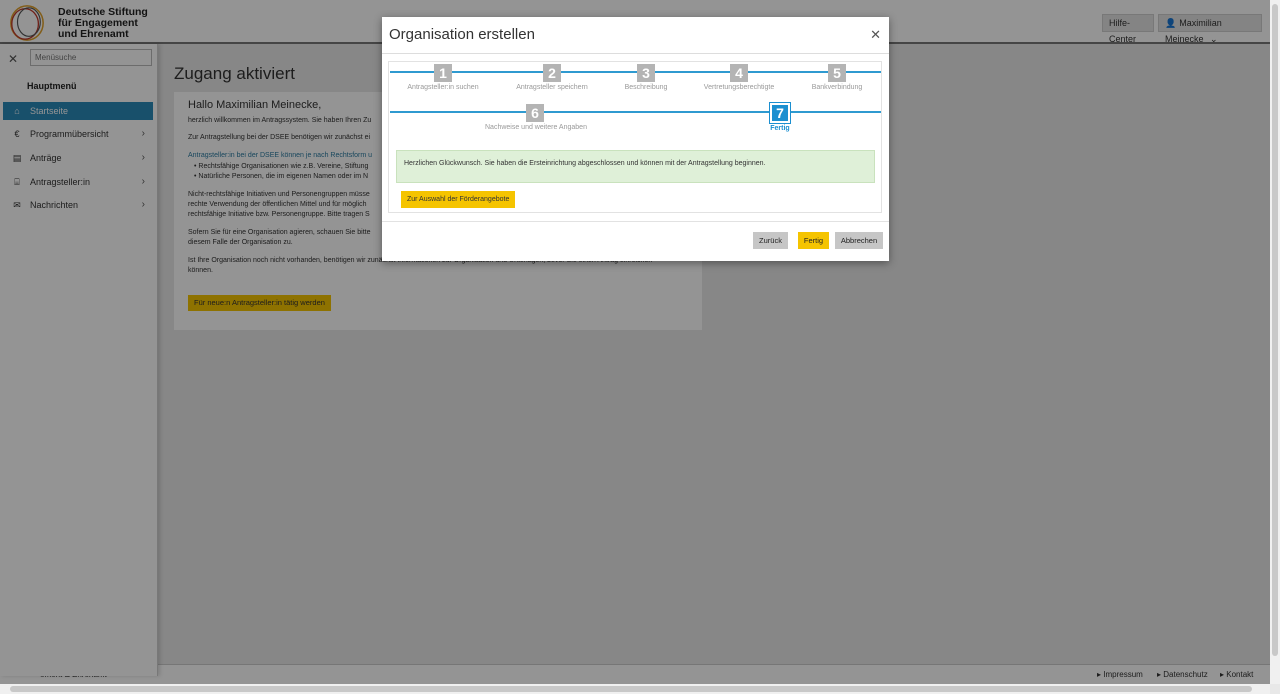 This screenshot has width=1280, height=694. What do you see at coordinates (646, 87) in the screenshot?
I see `step-label: Beschreibung` at bounding box center [646, 87].